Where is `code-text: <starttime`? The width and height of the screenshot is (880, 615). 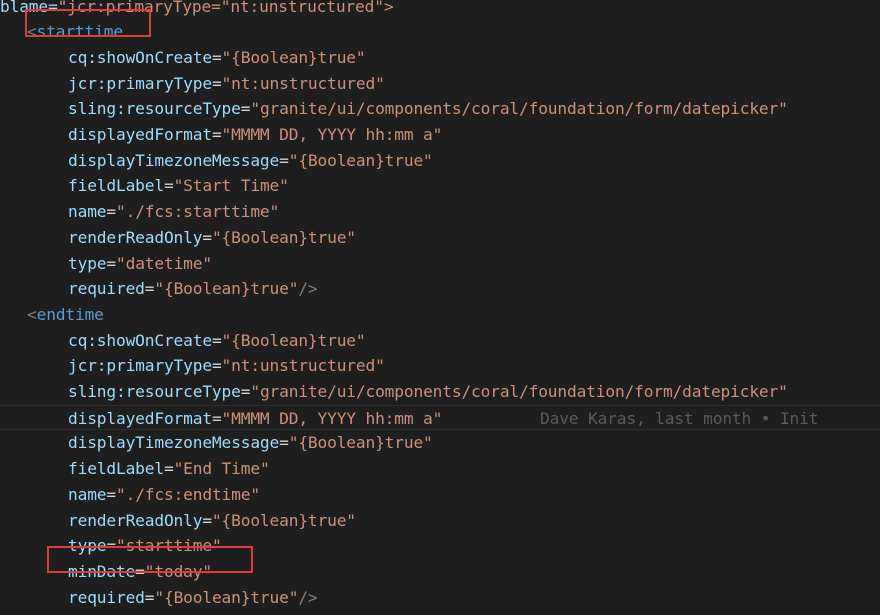
code-text: <starttime is located at coordinates (75, 32).